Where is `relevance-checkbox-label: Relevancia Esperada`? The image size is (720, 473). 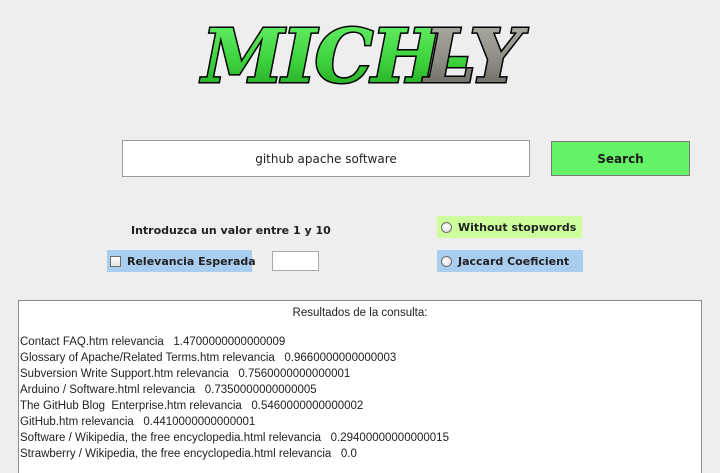
relevance-checkbox-label: Relevancia Esperada is located at coordinates (191, 261).